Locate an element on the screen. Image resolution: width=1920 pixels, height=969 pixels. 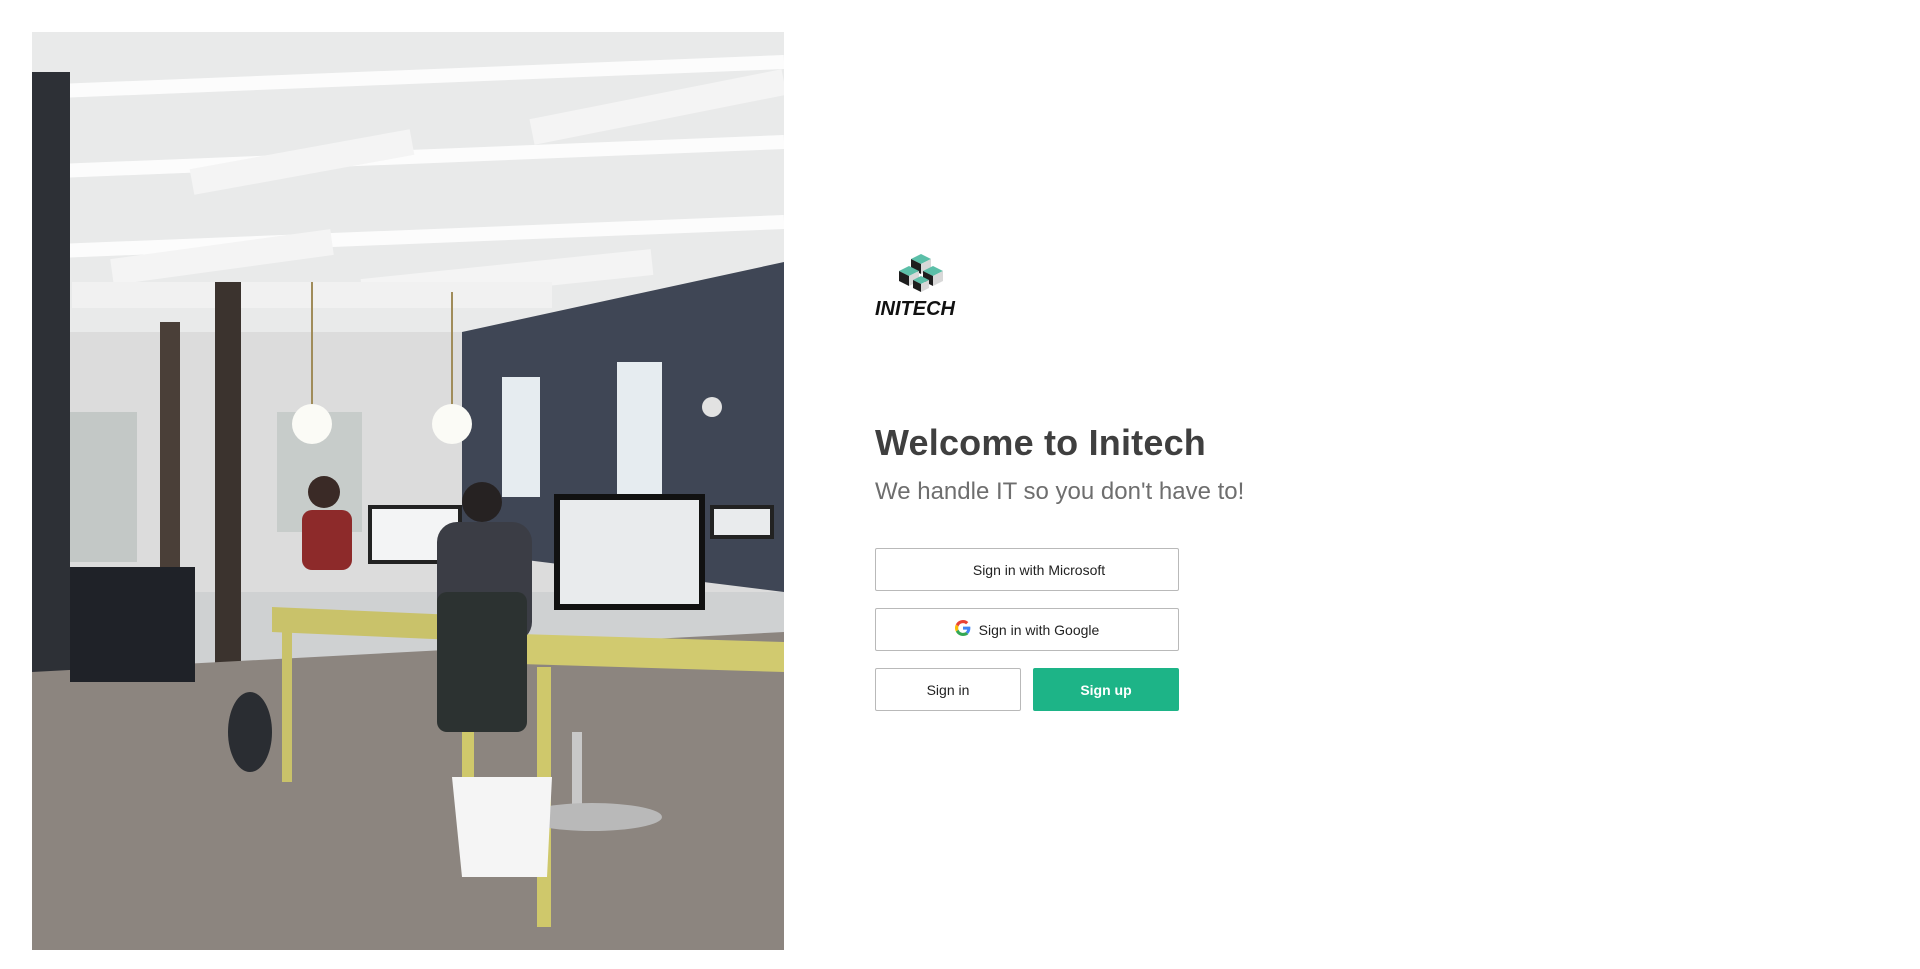
signin-google-button: Sign in with Google is located at coordinates (1027, 629).